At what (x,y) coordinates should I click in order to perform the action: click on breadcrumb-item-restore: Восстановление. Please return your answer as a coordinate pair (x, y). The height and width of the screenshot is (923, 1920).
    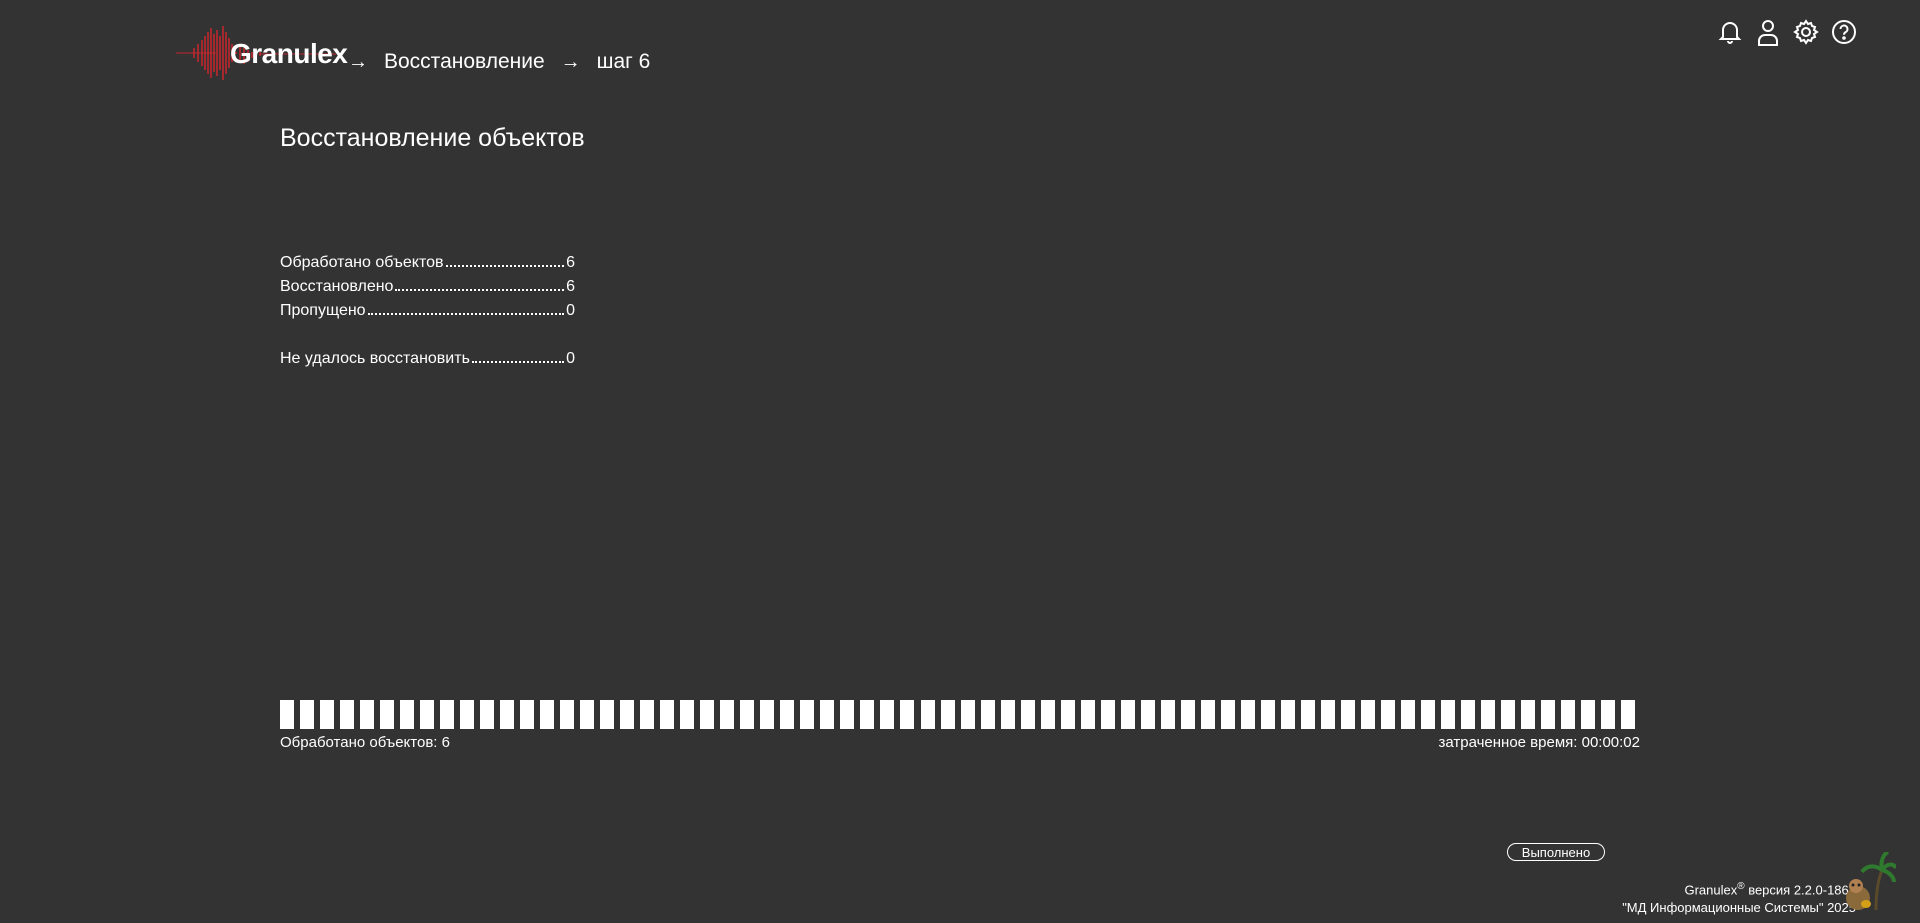
    Looking at the image, I should click on (464, 62).